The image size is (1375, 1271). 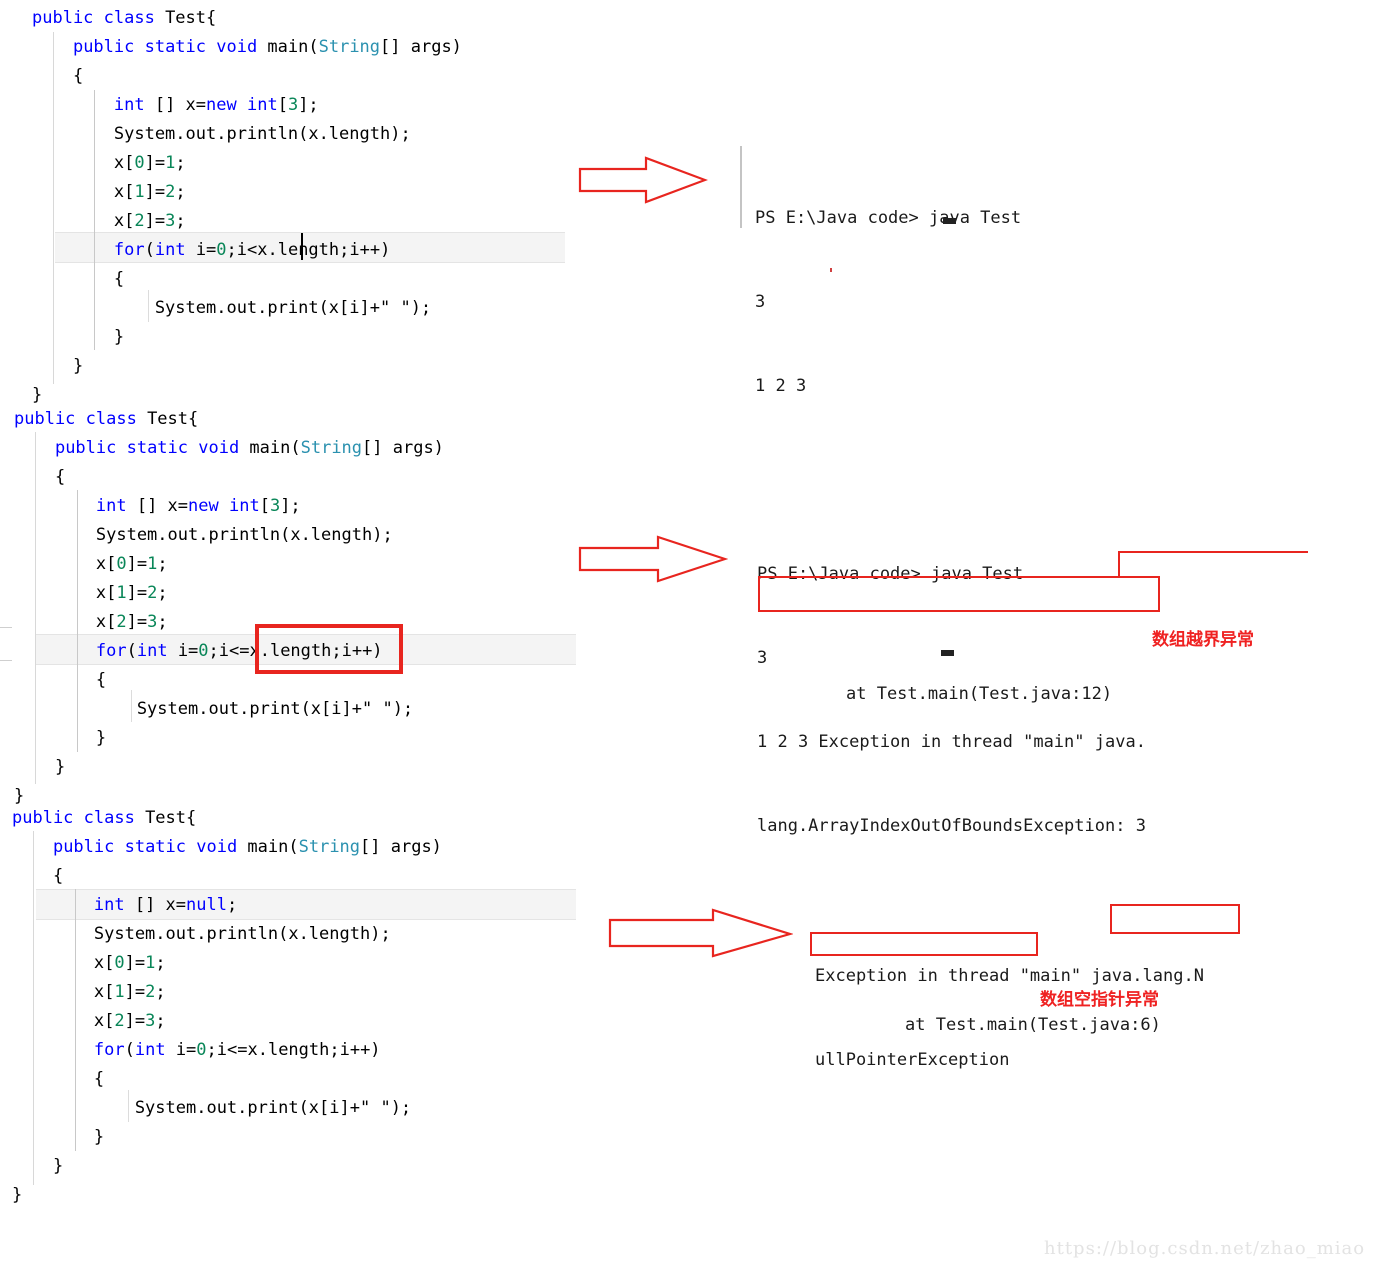 I want to click on code-line: System.out.println(x.length);, so click(x=227, y=934).